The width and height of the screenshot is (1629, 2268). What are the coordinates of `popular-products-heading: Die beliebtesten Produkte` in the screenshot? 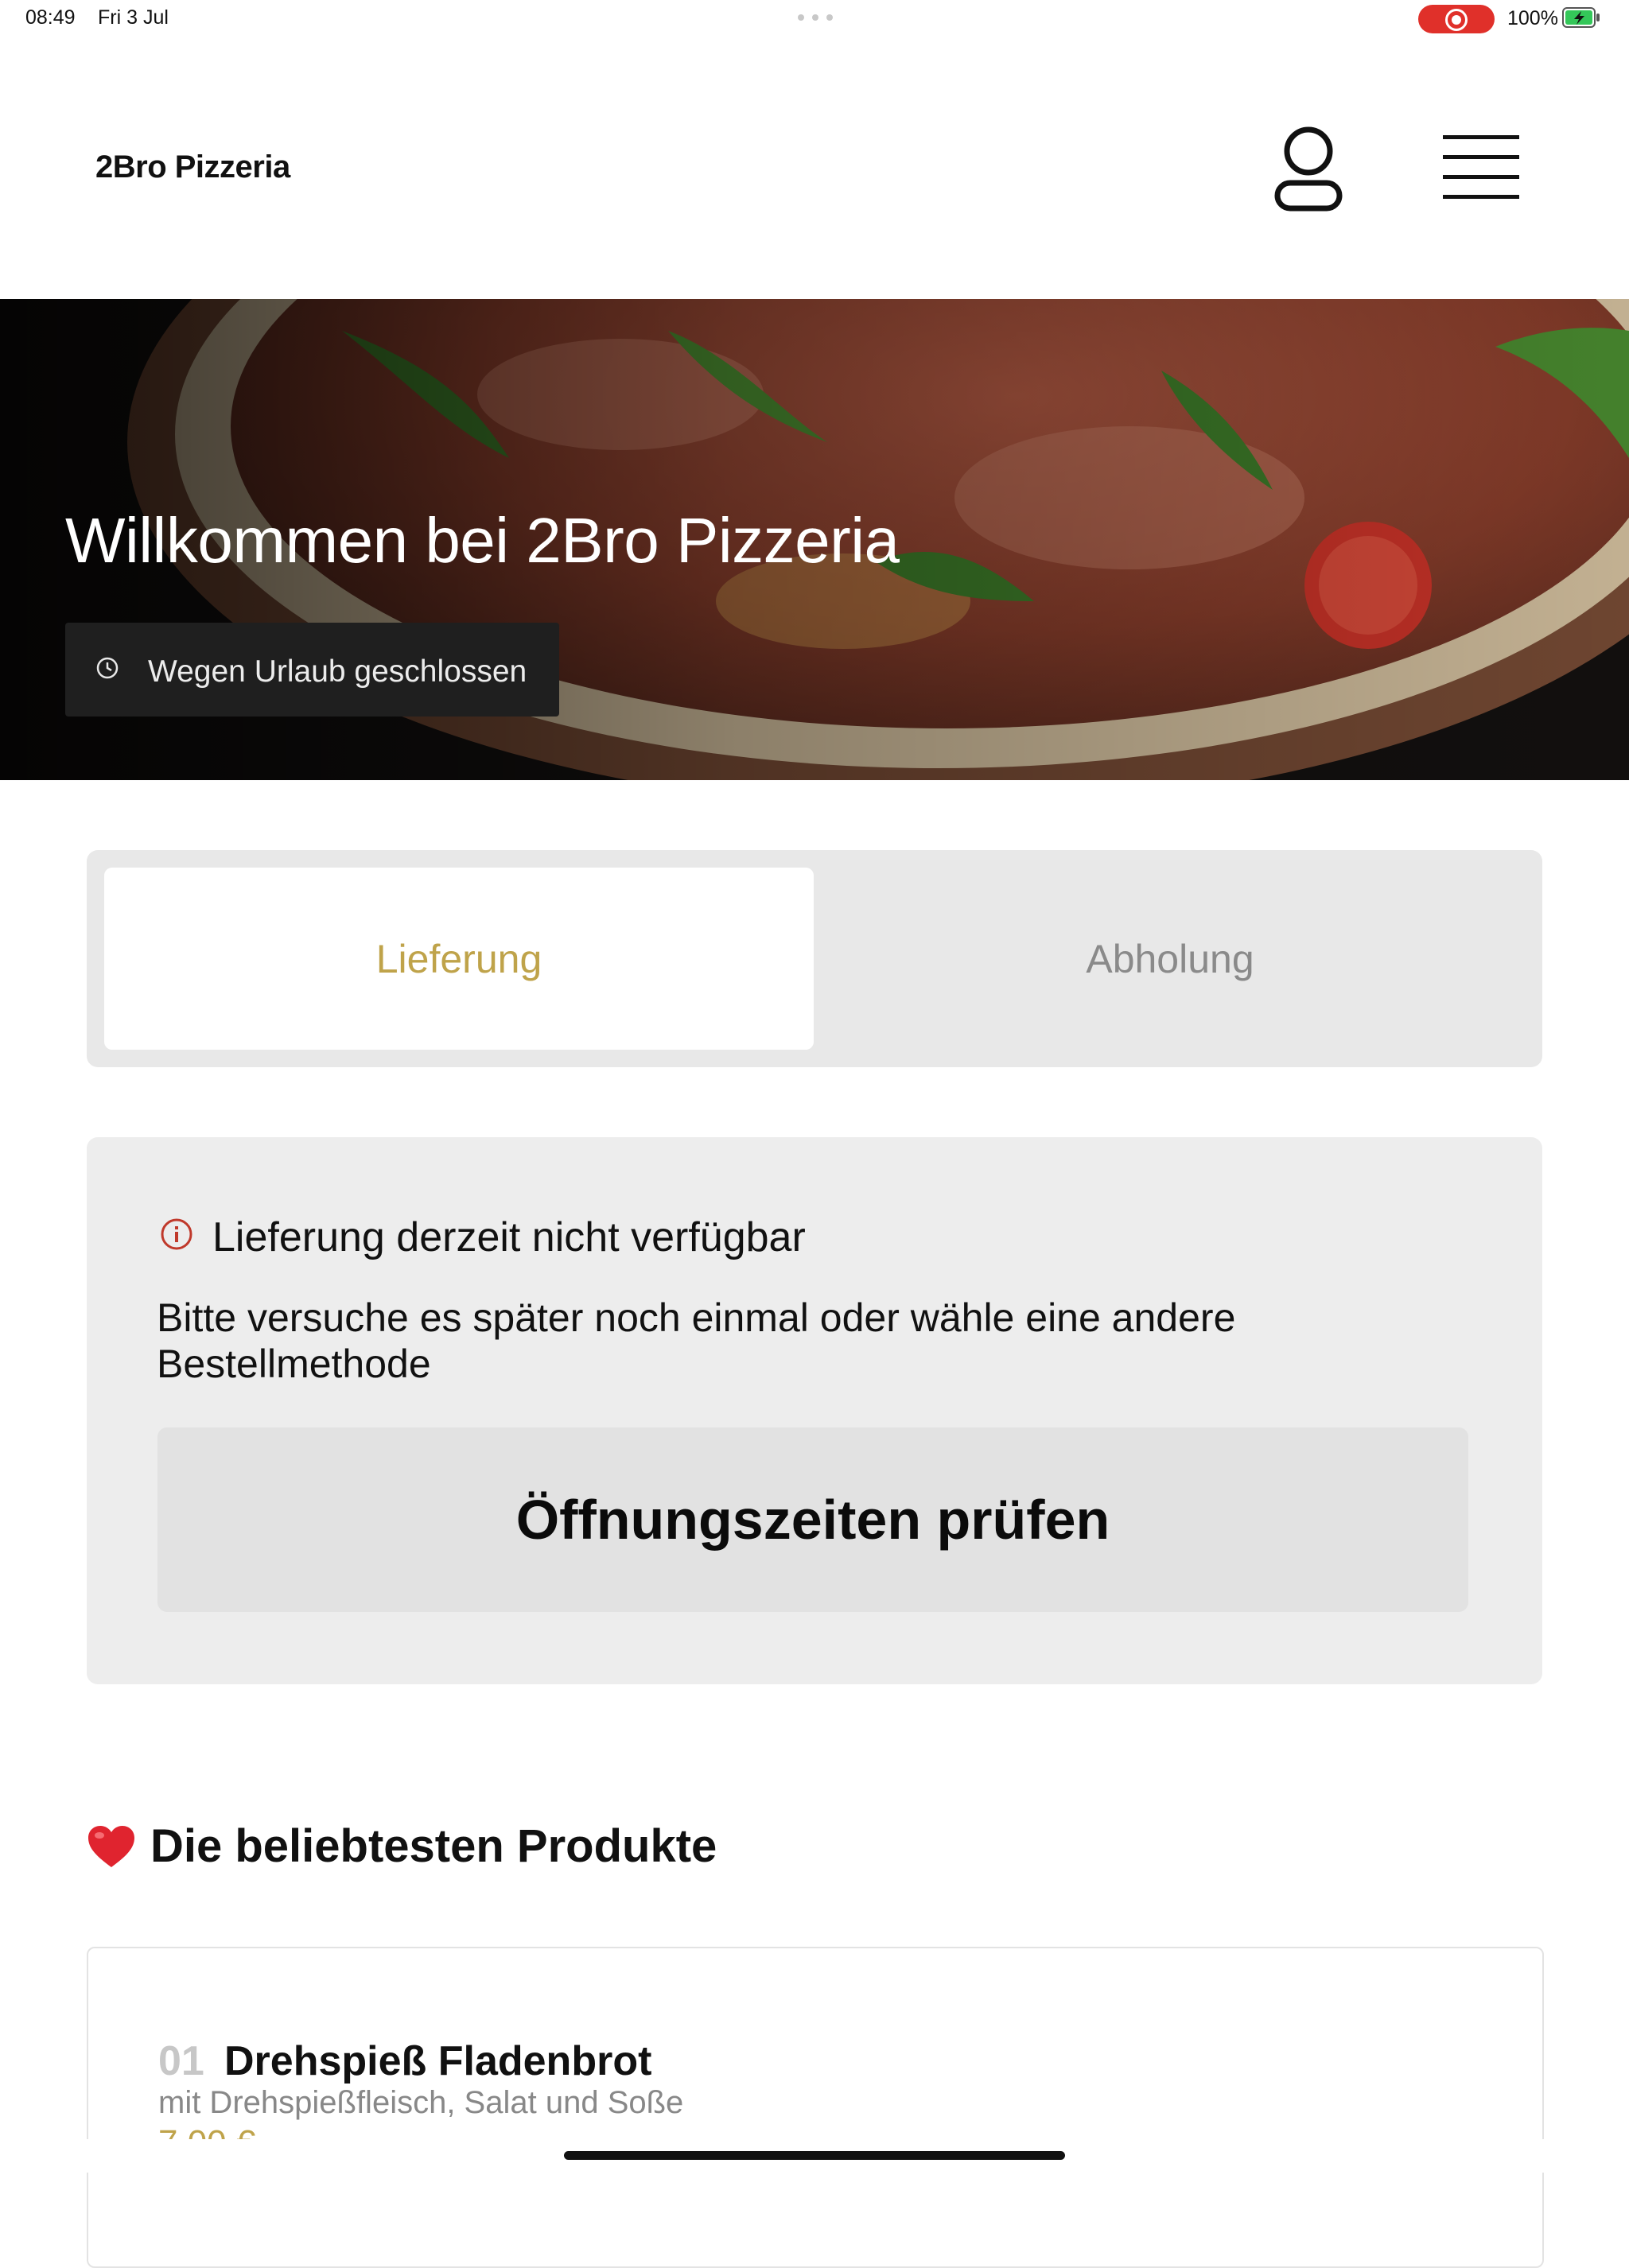 It's located at (402, 1846).